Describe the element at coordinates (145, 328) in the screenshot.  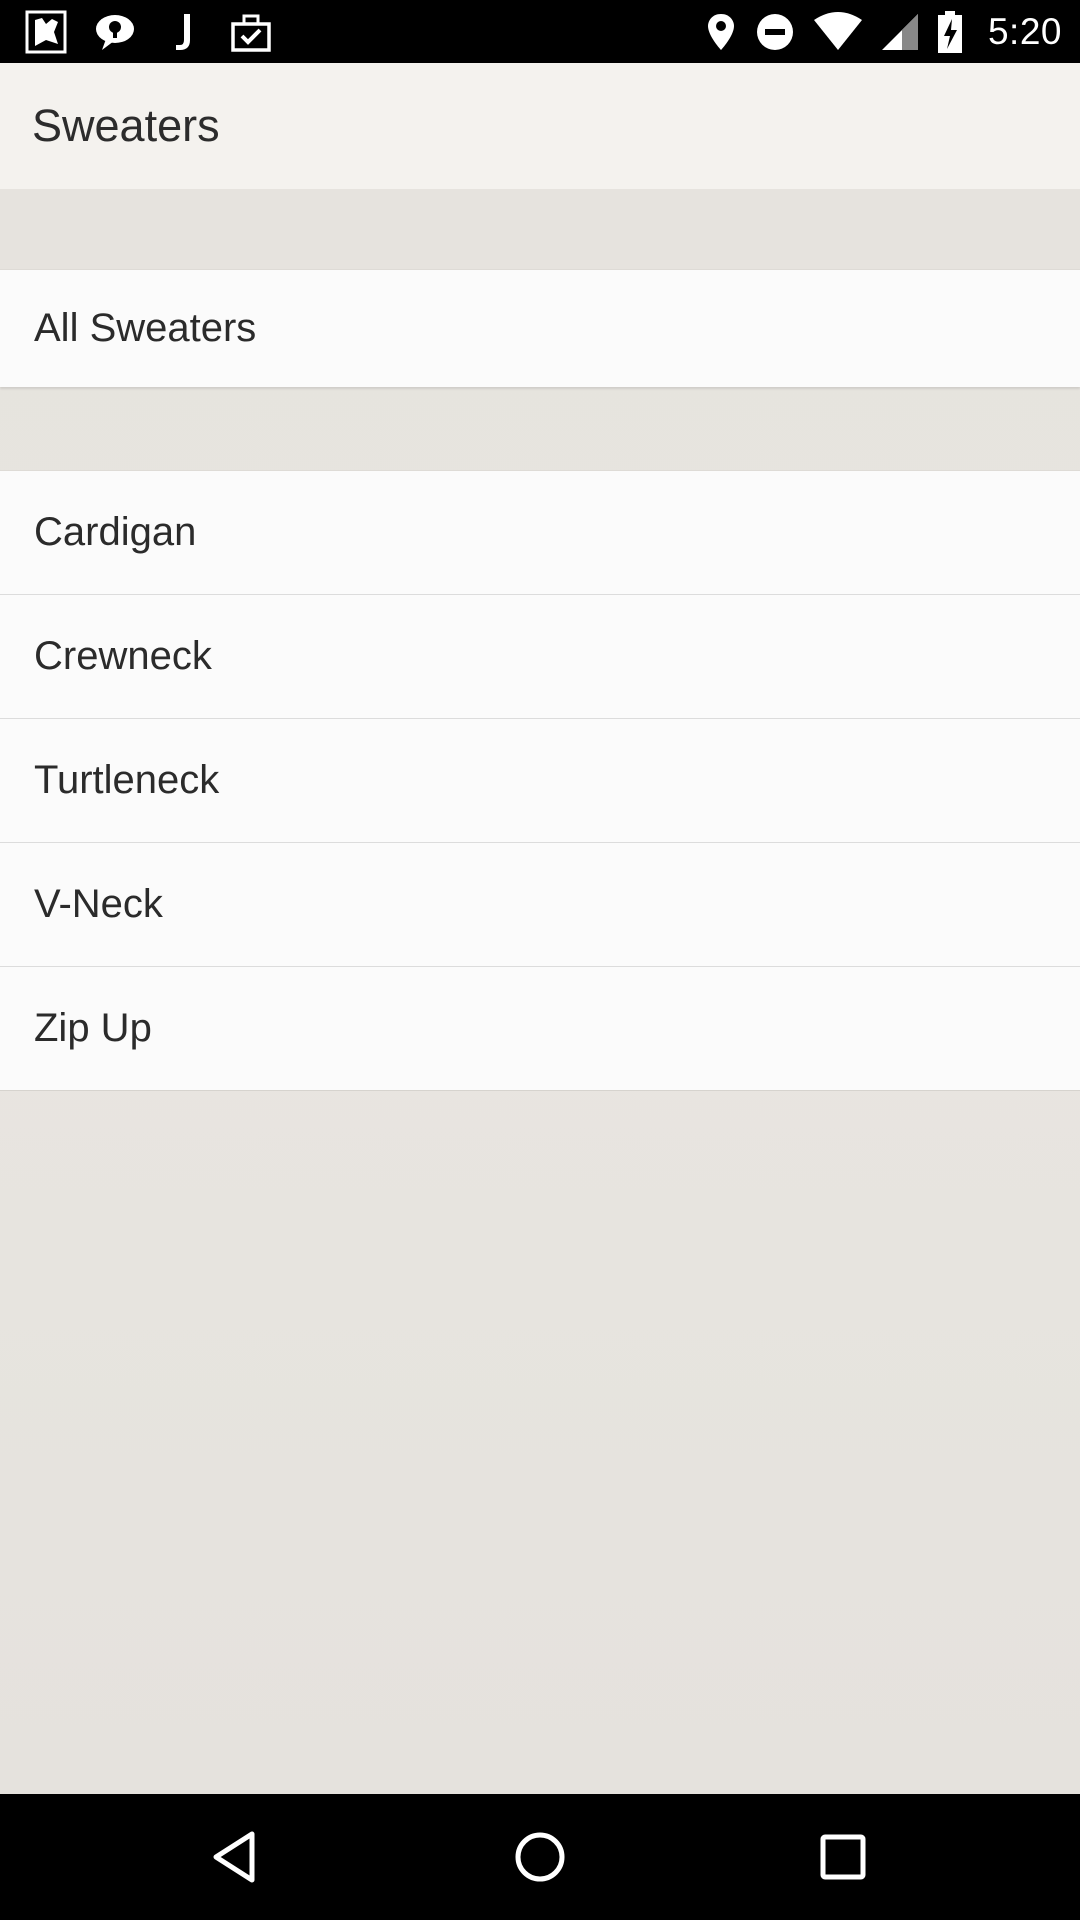
I see `list-item-label: All Sweaters` at that location.